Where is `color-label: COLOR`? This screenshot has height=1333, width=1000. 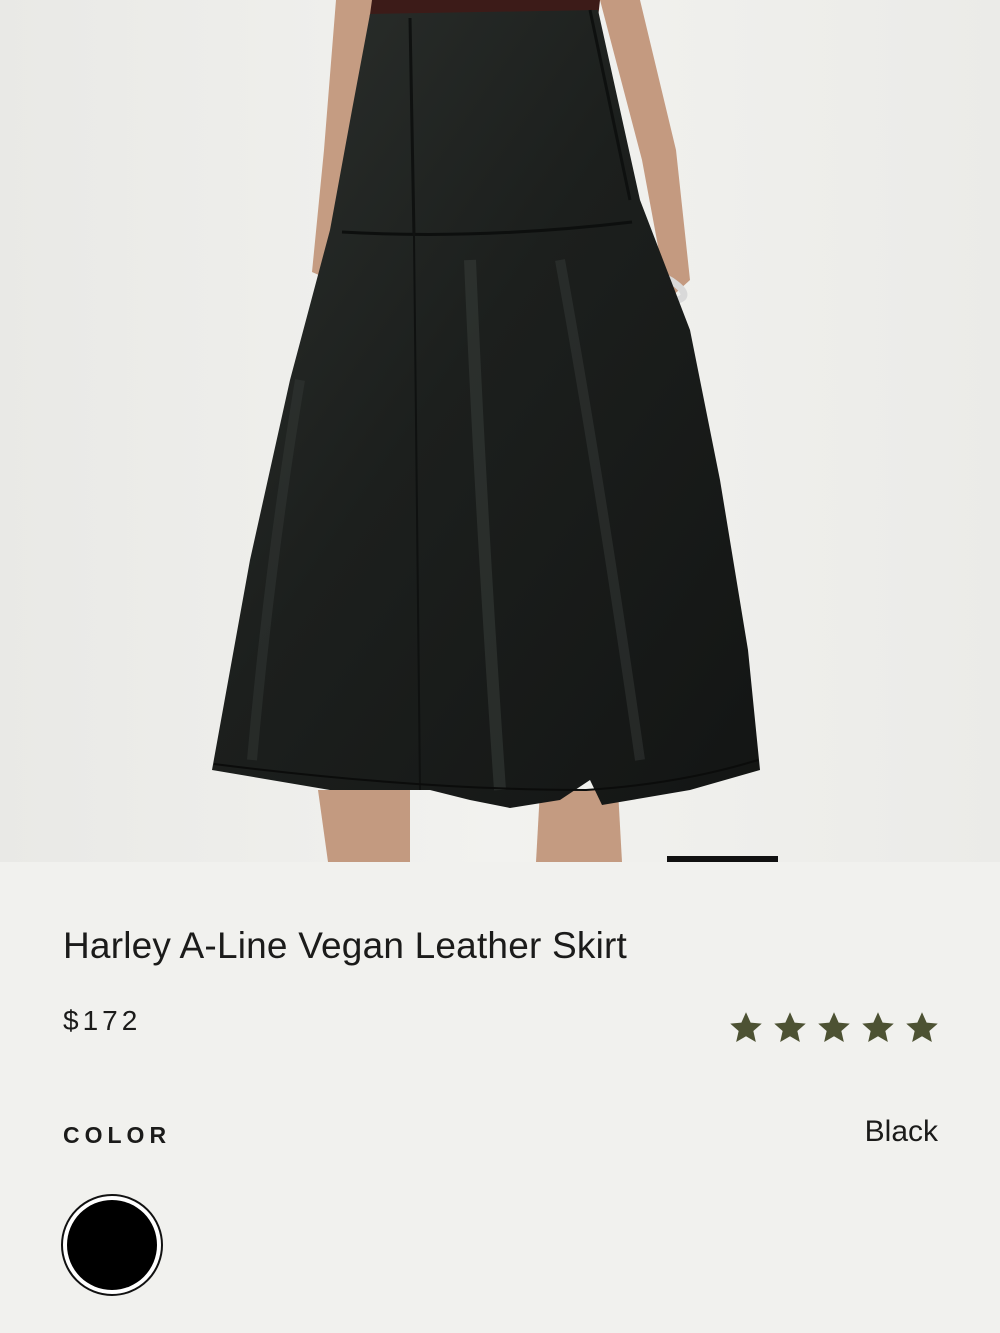 color-label: COLOR is located at coordinates (117, 1135).